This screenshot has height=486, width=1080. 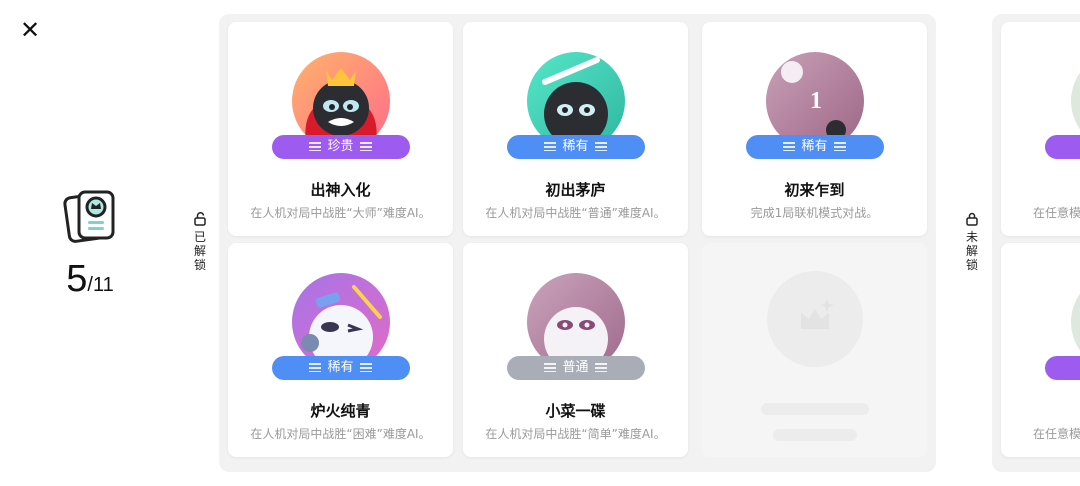 What do you see at coordinates (340, 213) in the screenshot?
I see `achievement-description: 在人机对局中战胜“大师”难度AI。` at bounding box center [340, 213].